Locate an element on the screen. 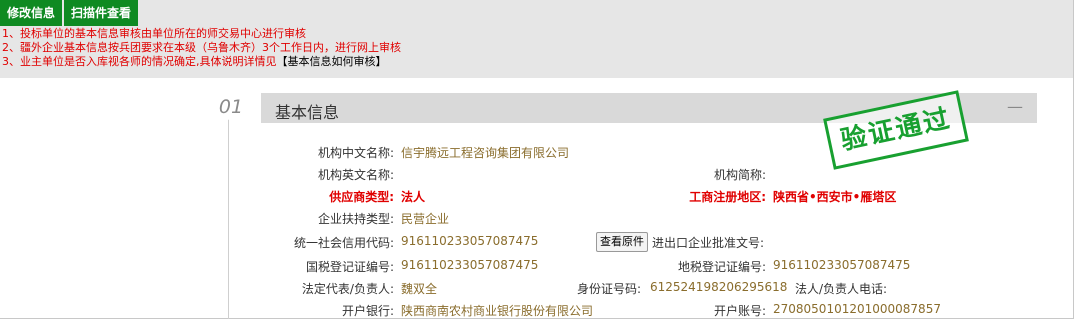 Image resolution: width=1074 pixels, height=319 pixels. en-name-label: 机构英文名称: is located at coordinates (355, 175).